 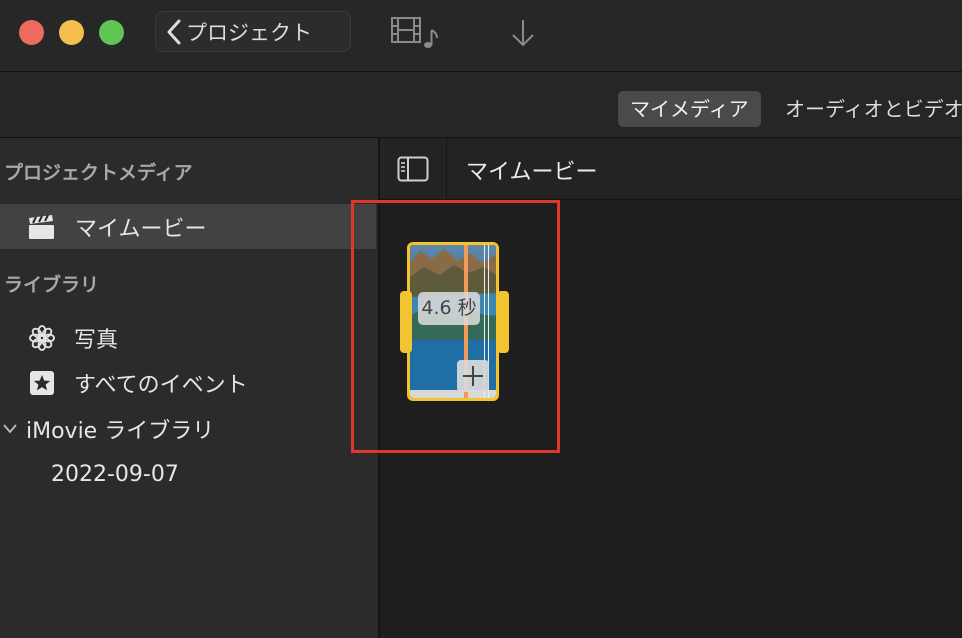 What do you see at coordinates (455, 326) in the screenshot?
I see `annotation-highlight-box` at bounding box center [455, 326].